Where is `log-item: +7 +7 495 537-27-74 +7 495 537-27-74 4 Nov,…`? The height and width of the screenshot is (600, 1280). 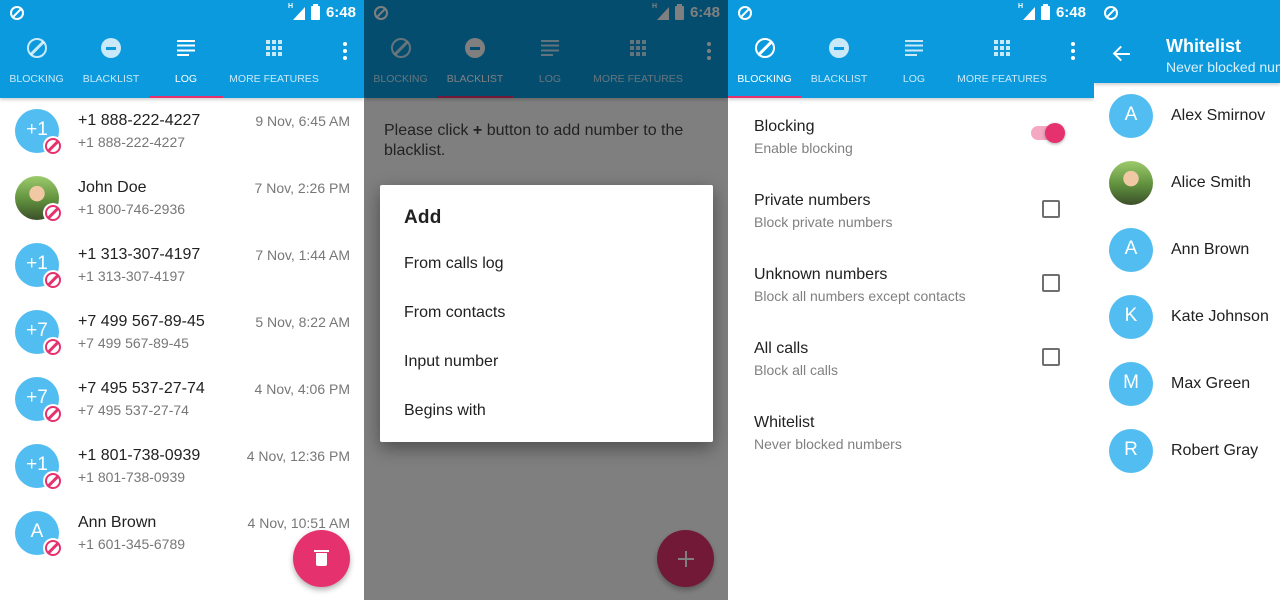
log-item: +7 +7 495 537-27-74 +7 495 537-27-74 4 Nov,… is located at coordinates (182, 399).